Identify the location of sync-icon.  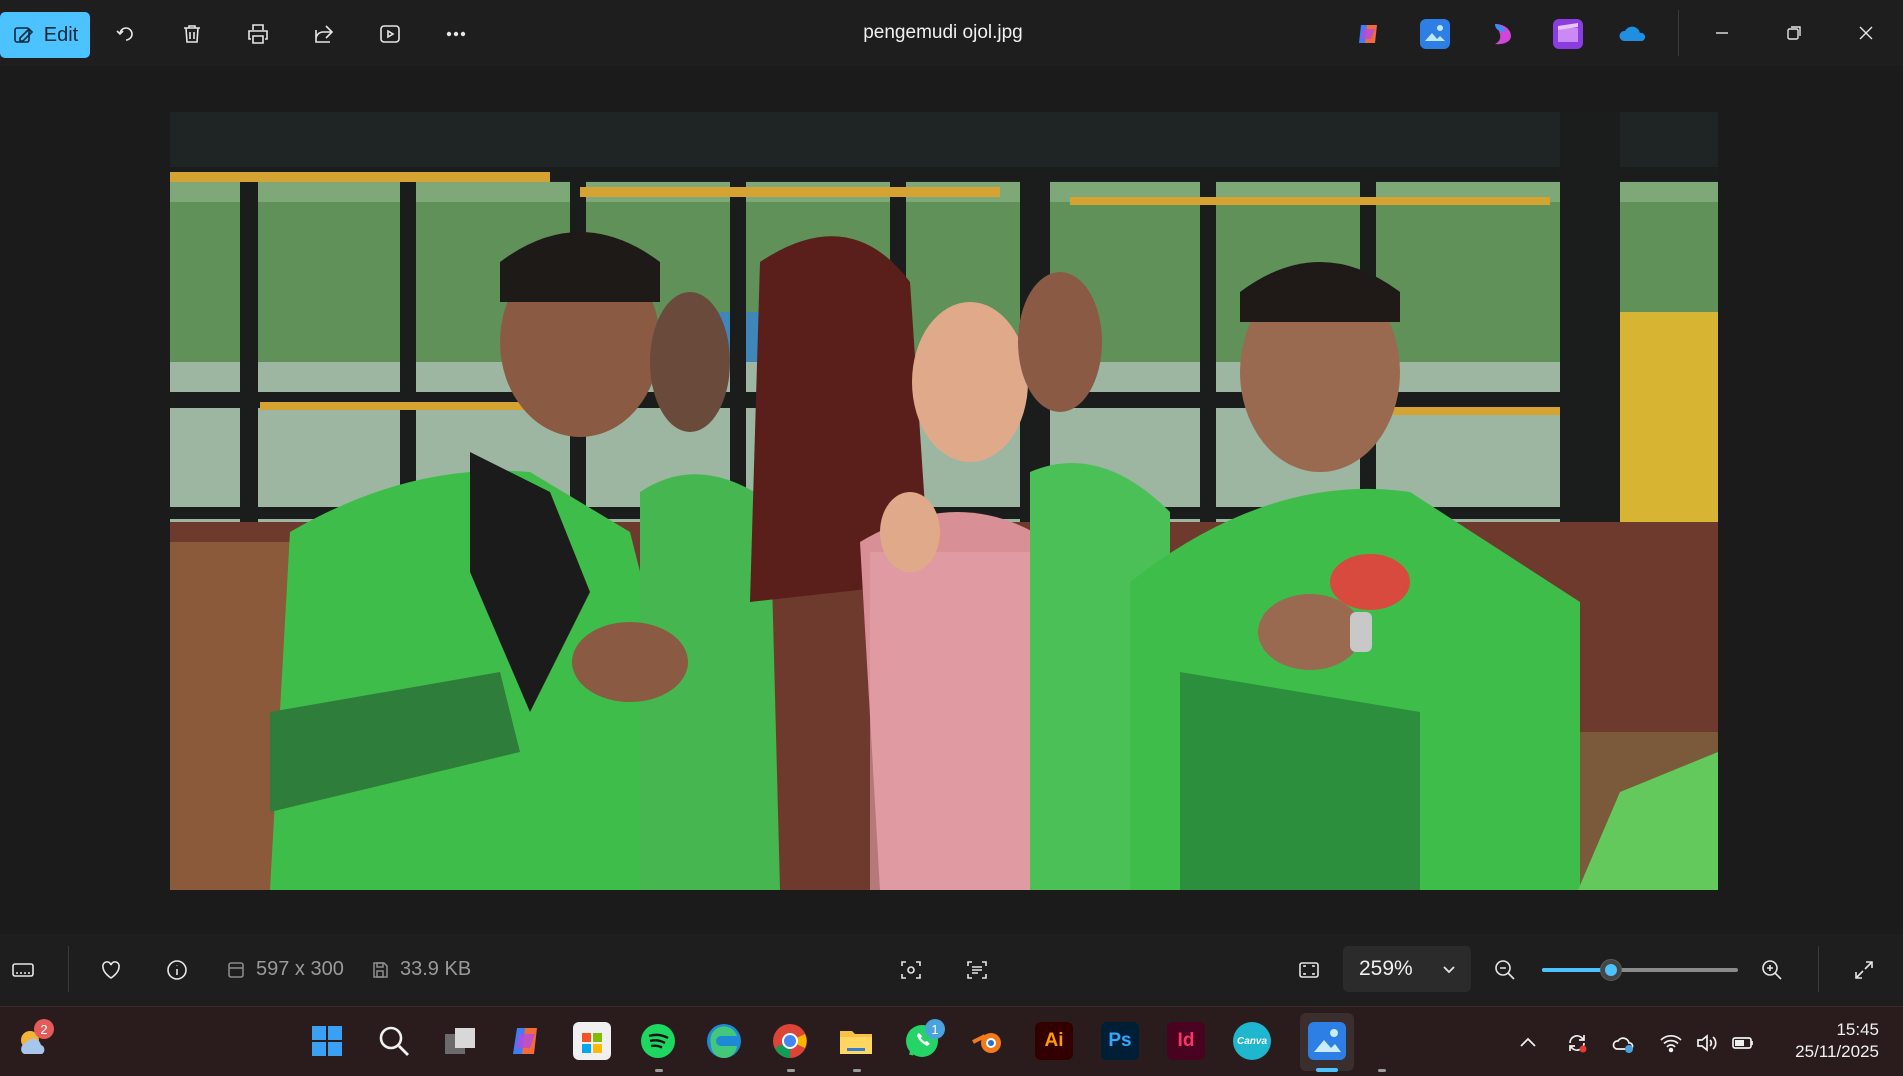
(1578, 1044).